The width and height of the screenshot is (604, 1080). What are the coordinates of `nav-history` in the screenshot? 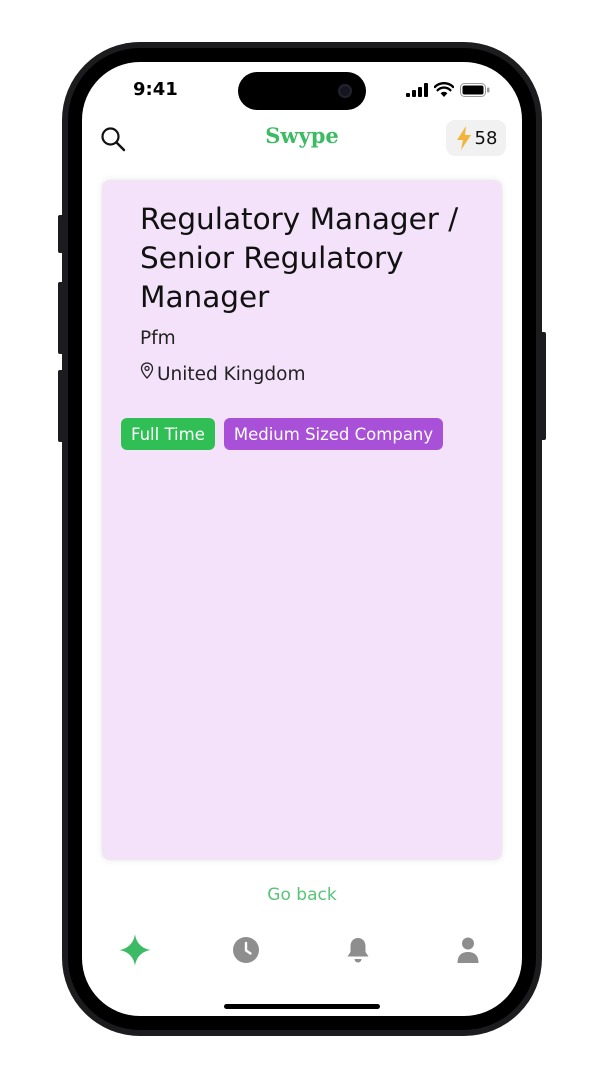 It's located at (246, 950).